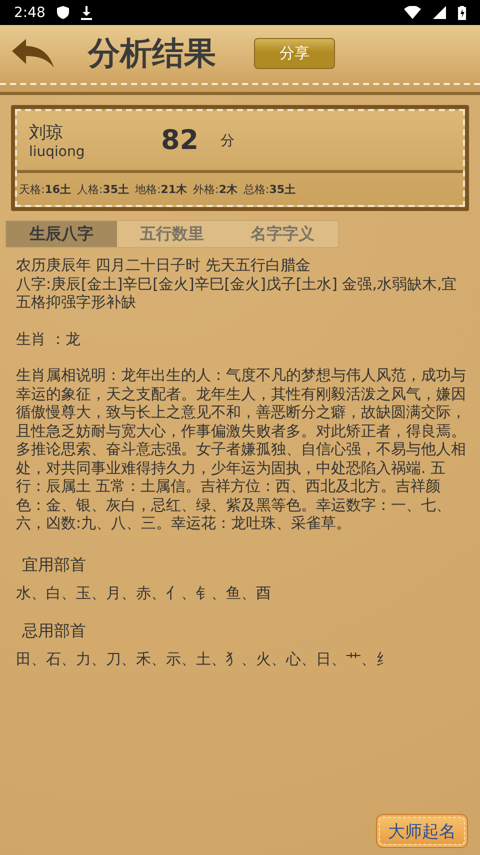  Describe the element at coordinates (161, 189) in the screenshot. I see `grid-number: 地格:21木` at that location.